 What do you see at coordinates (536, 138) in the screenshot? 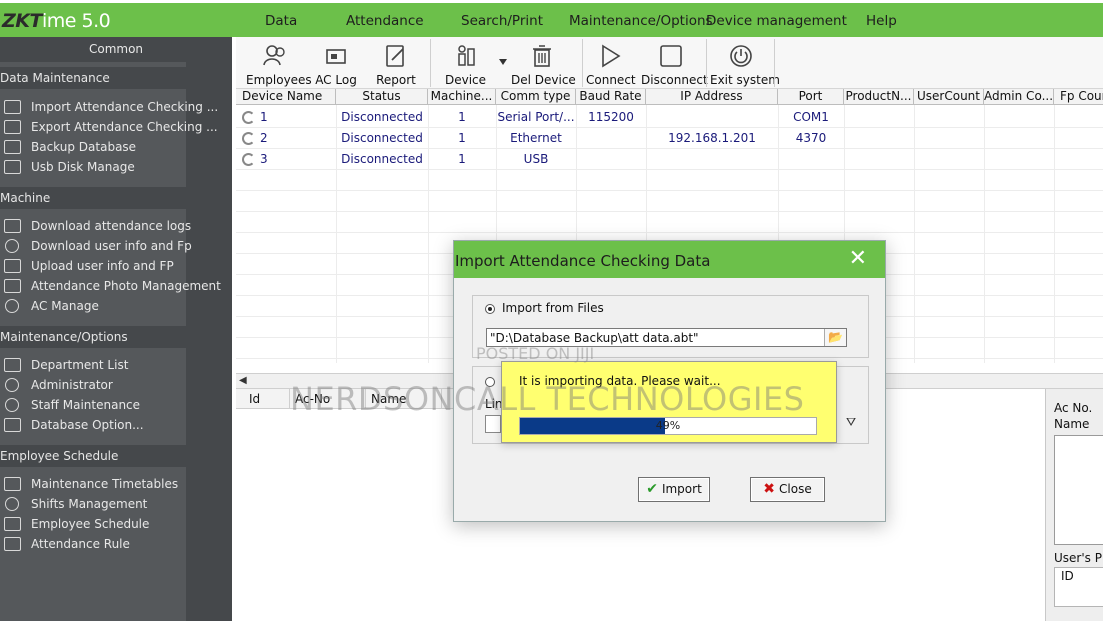
I see `cell-comm-type: Ethernet` at bounding box center [536, 138].